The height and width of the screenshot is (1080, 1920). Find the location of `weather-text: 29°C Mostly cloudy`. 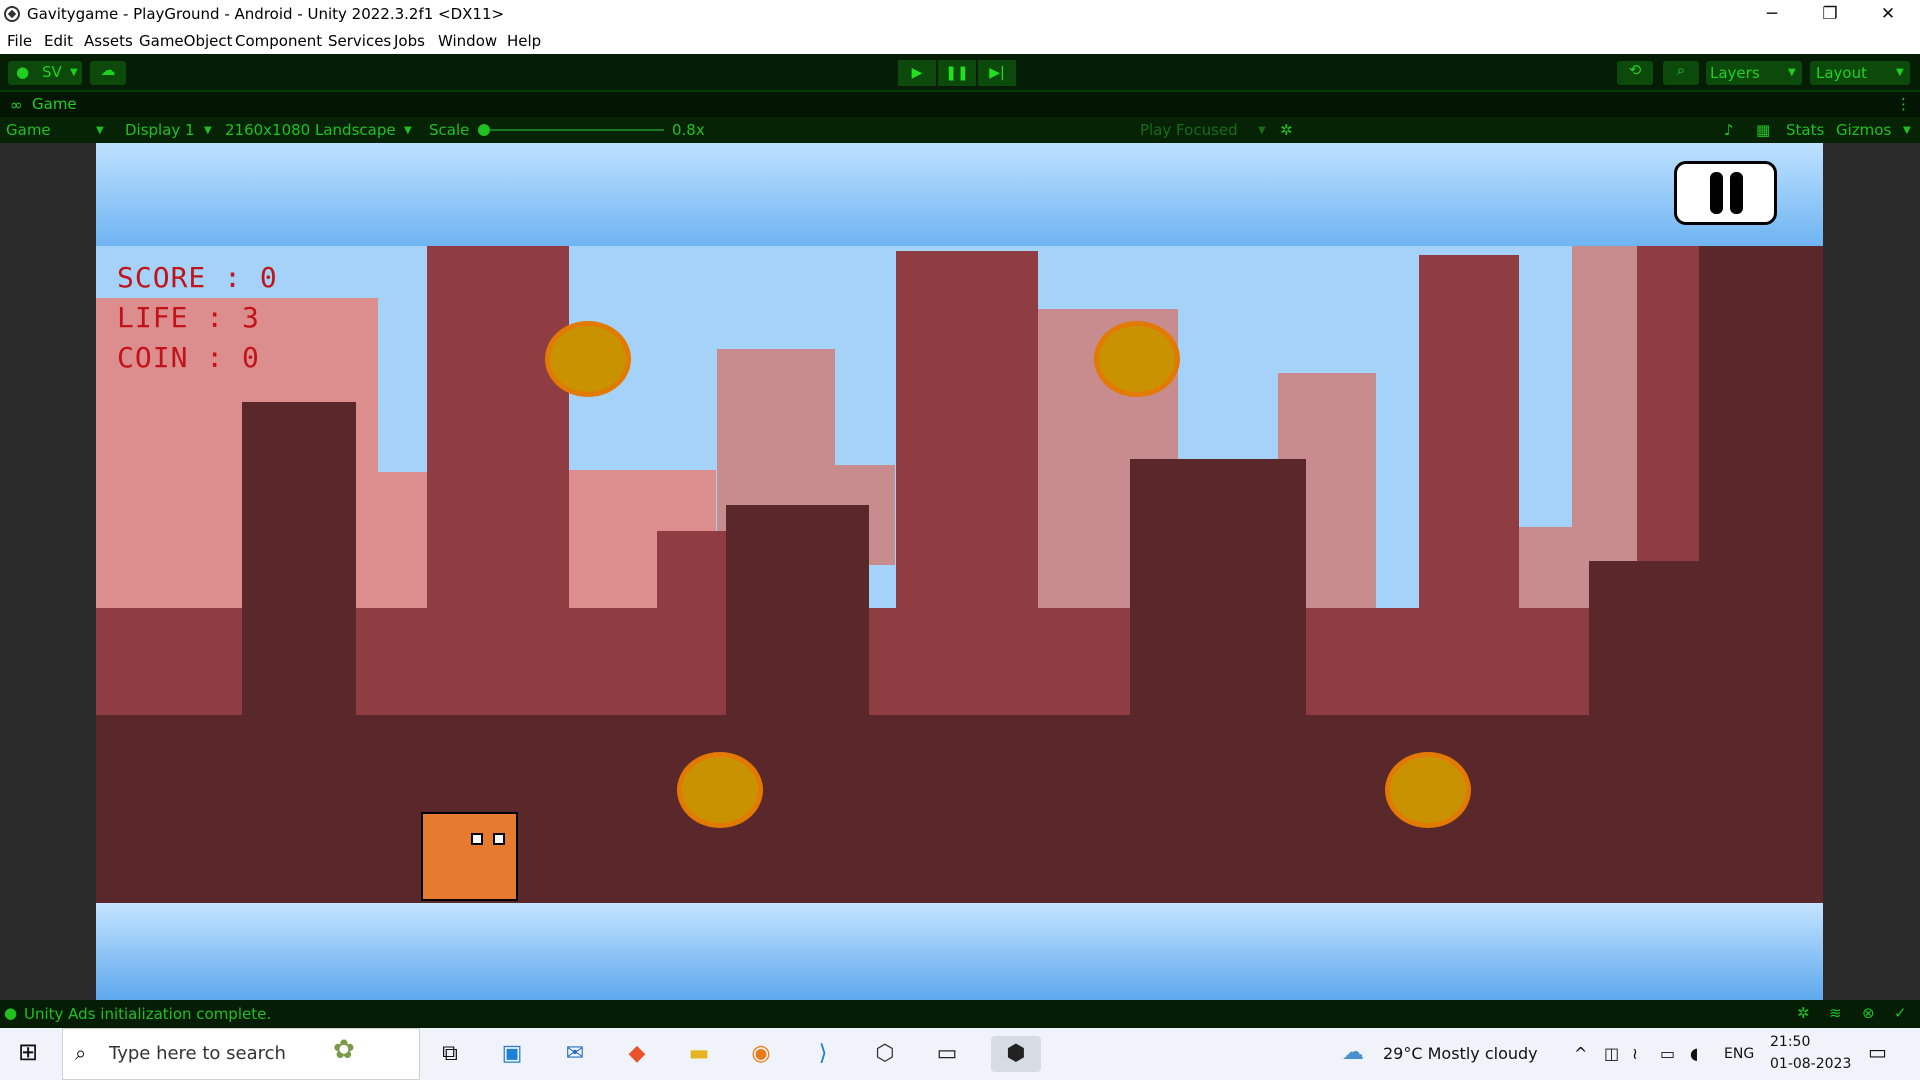

weather-text: 29°C Mostly cloudy is located at coordinates (1460, 1053).